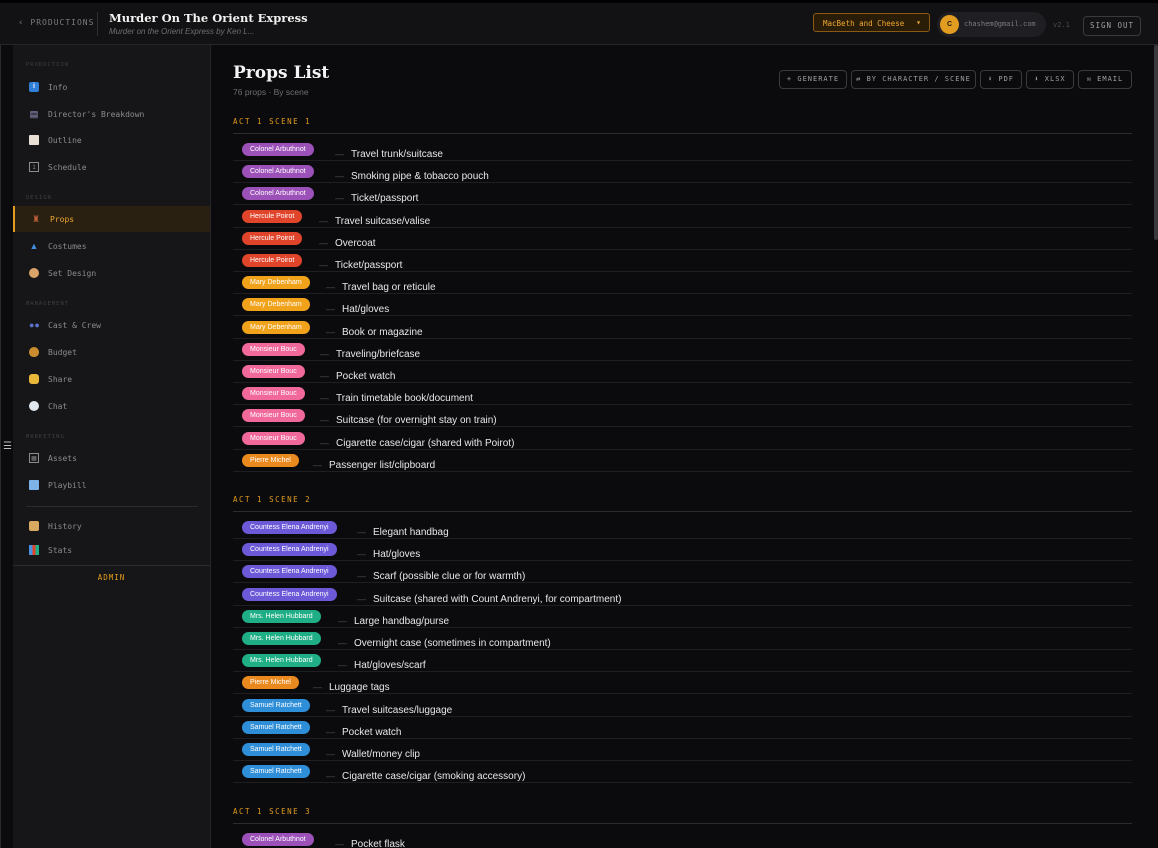 The width and height of the screenshot is (1158, 848). Describe the element at coordinates (111, 140) in the screenshot. I see `sidebar-item-outline: Outline` at that location.